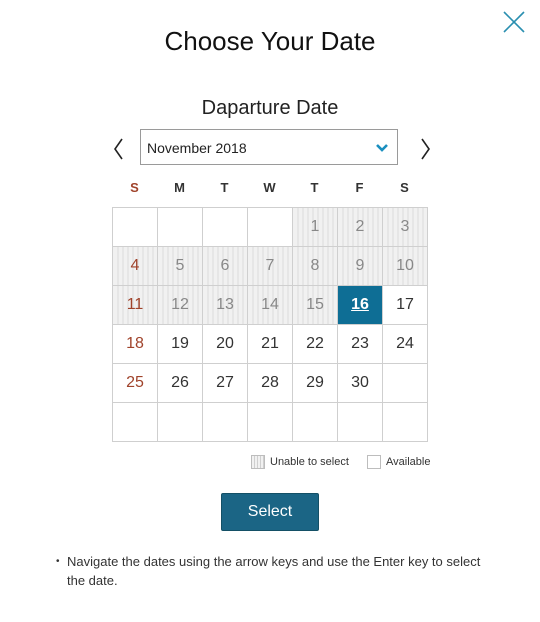 Image resolution: width=540 pixels, height=622 pixels. I want to click on next-month-button, so click(425, 149).